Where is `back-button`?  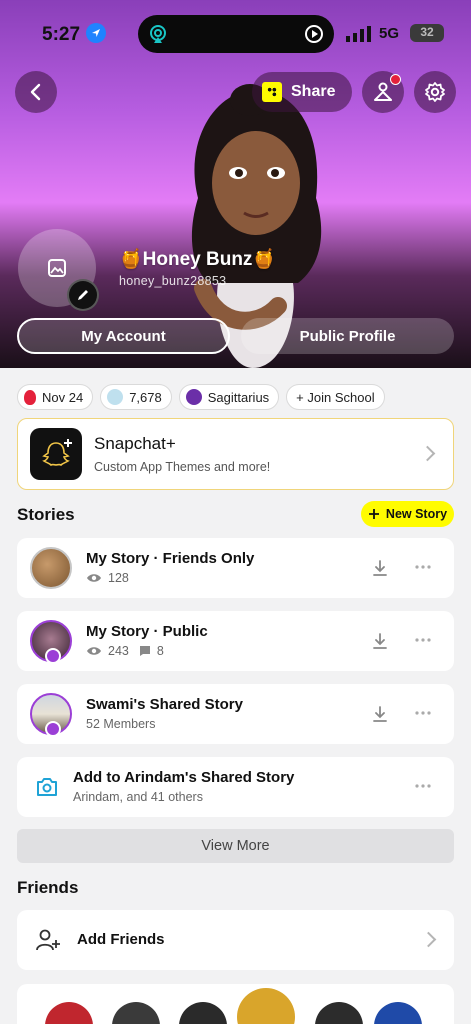 back-button is located at coordinates (36, 92).